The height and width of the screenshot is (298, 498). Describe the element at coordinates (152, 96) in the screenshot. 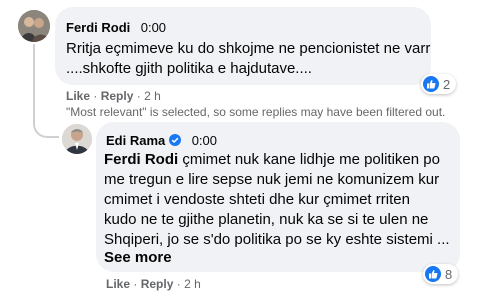

I see `comment-age: 2 h` at that location.